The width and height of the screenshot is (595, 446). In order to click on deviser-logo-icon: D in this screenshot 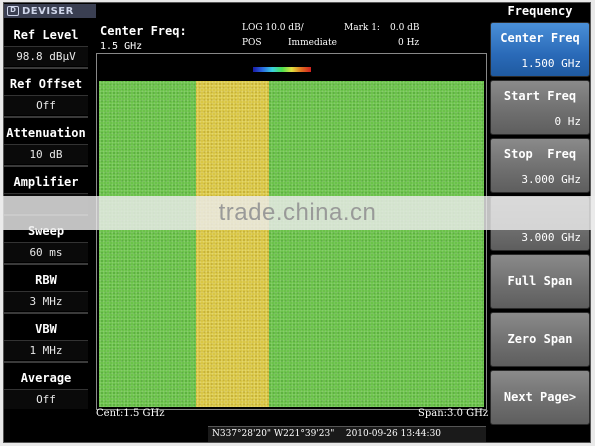, I will do `click(13, 11)`.